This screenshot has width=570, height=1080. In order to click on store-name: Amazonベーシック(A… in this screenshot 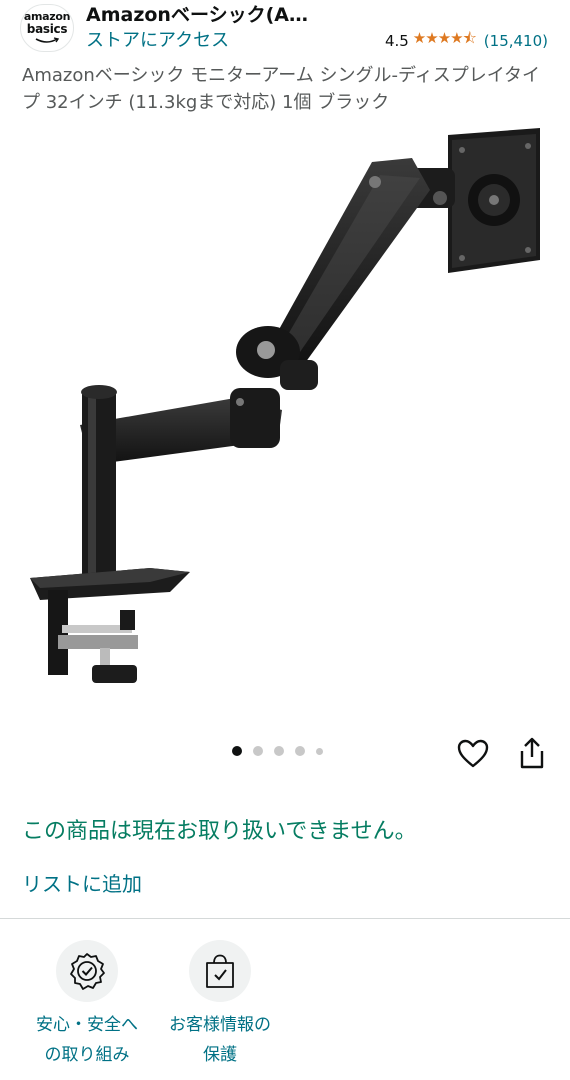, I will do `click(197, 13)`.